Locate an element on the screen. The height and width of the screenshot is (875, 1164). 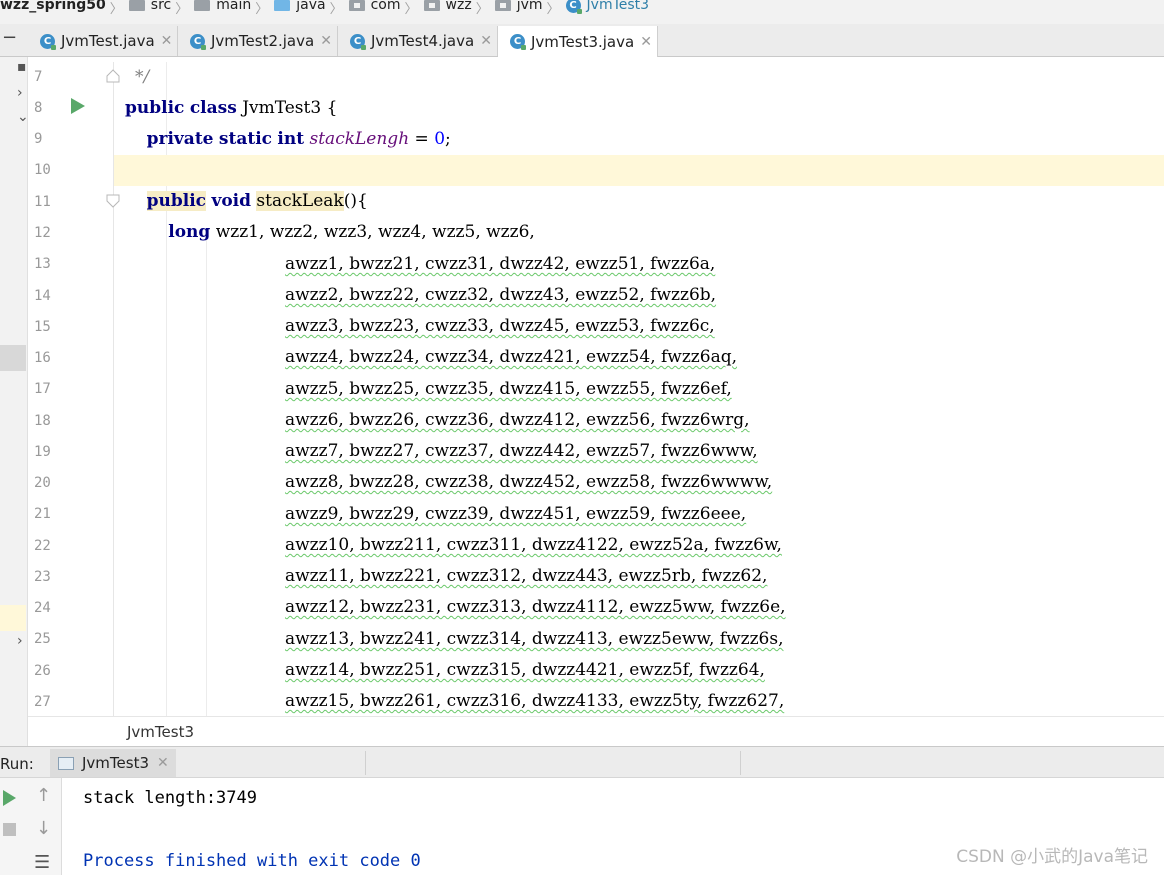
run-tool-window-header: Run: JvmTest3 ✕ is located at coordinates (582, 762).